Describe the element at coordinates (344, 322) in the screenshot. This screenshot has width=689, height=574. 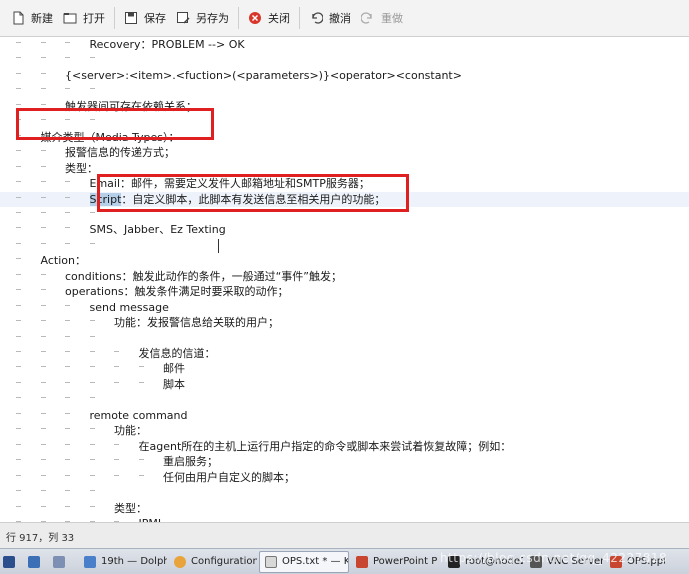
I see `editor-line: 功能：发报警信息给关联的用户；` at that location.